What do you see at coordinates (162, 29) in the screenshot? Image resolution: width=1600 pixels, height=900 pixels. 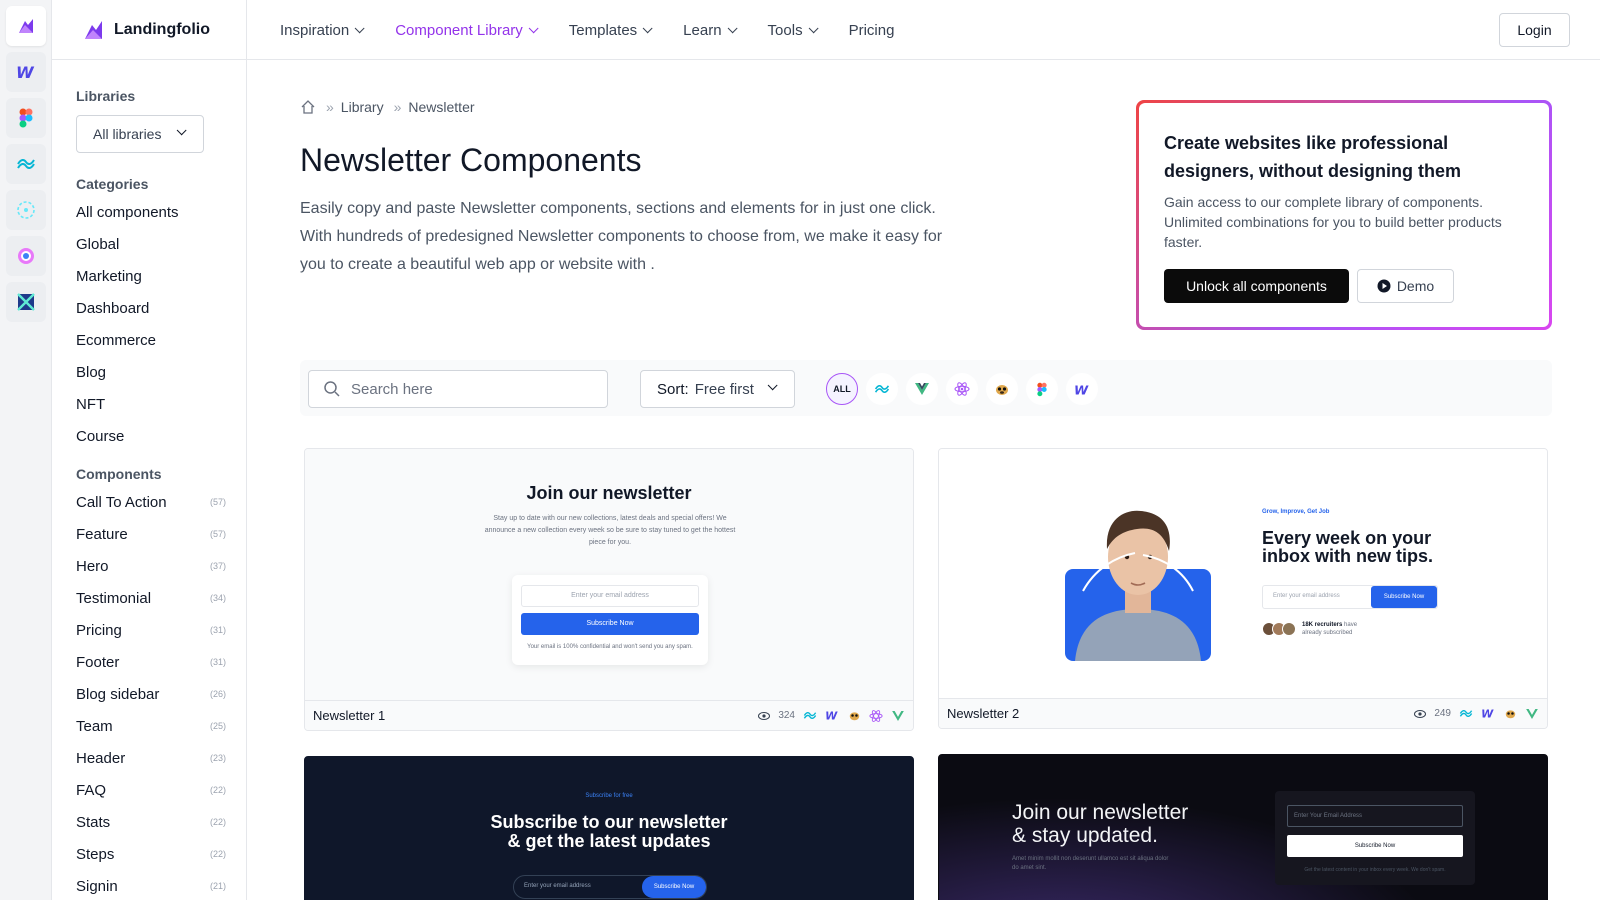 I see `brand-name: Landingfolio` at bounding box center [162, 29].